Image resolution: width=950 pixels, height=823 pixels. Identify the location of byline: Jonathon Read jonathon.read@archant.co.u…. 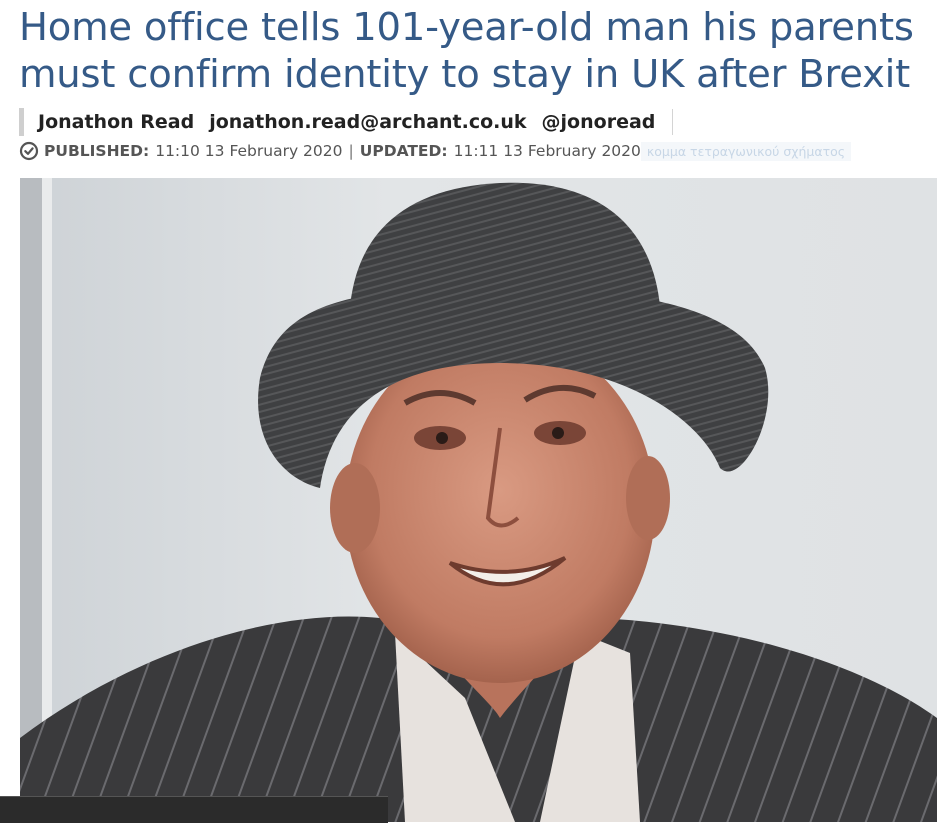
(346, 122).